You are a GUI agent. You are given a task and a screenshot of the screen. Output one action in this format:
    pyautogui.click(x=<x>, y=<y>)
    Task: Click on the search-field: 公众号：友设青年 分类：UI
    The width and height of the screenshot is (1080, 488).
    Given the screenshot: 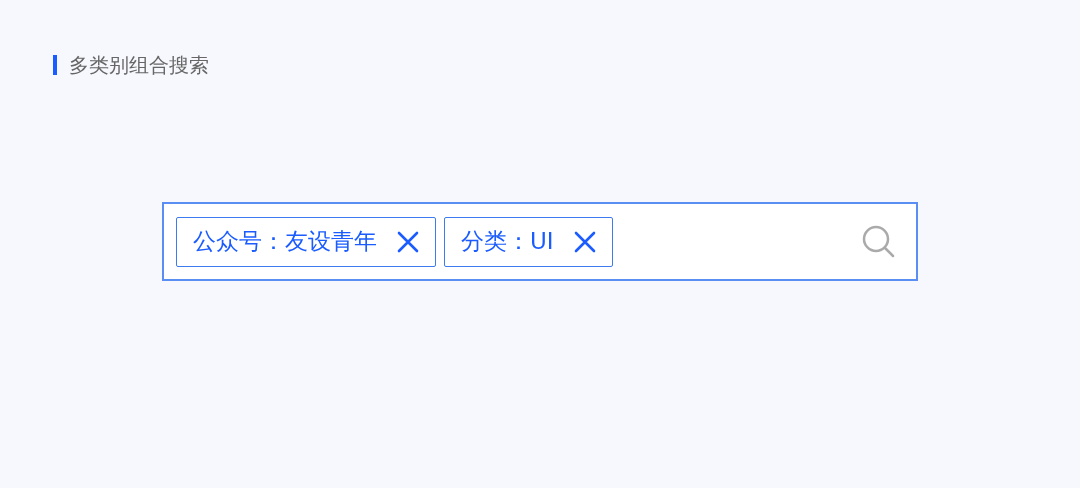 What is the action you would take?
    pyautogui.click(x=540, y=241)
    